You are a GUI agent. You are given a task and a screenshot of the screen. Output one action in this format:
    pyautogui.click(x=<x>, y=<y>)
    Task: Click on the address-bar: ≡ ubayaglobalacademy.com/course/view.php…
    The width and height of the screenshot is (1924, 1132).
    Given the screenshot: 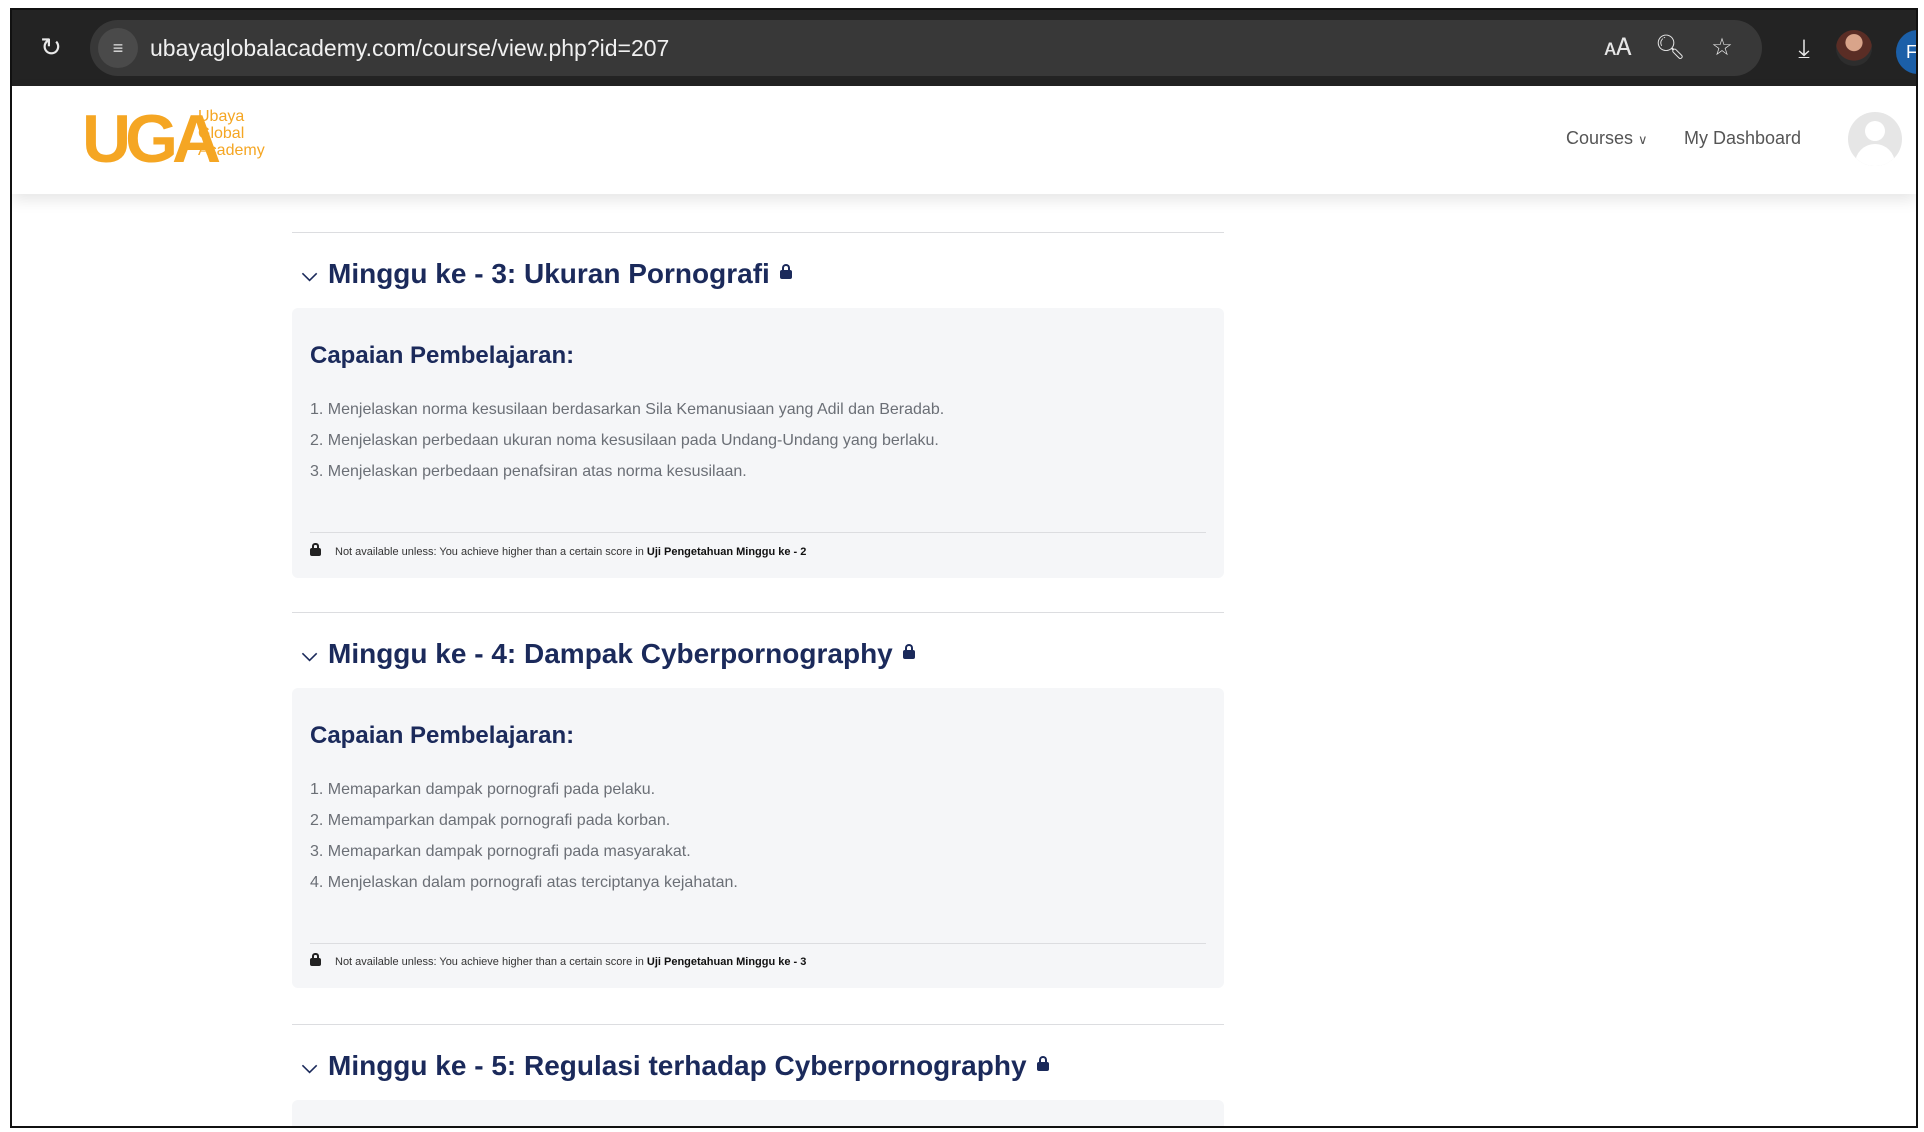 What is the action you would take?
    pyautogui.click(x=926, y=48)
    